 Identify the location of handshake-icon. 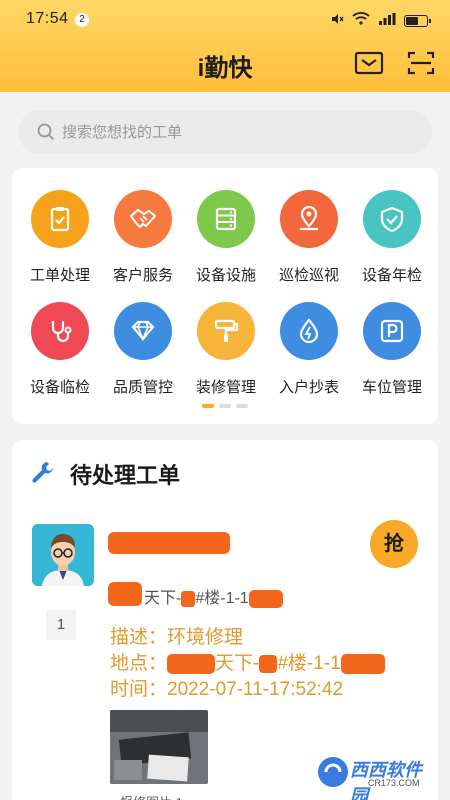
(143, 219).